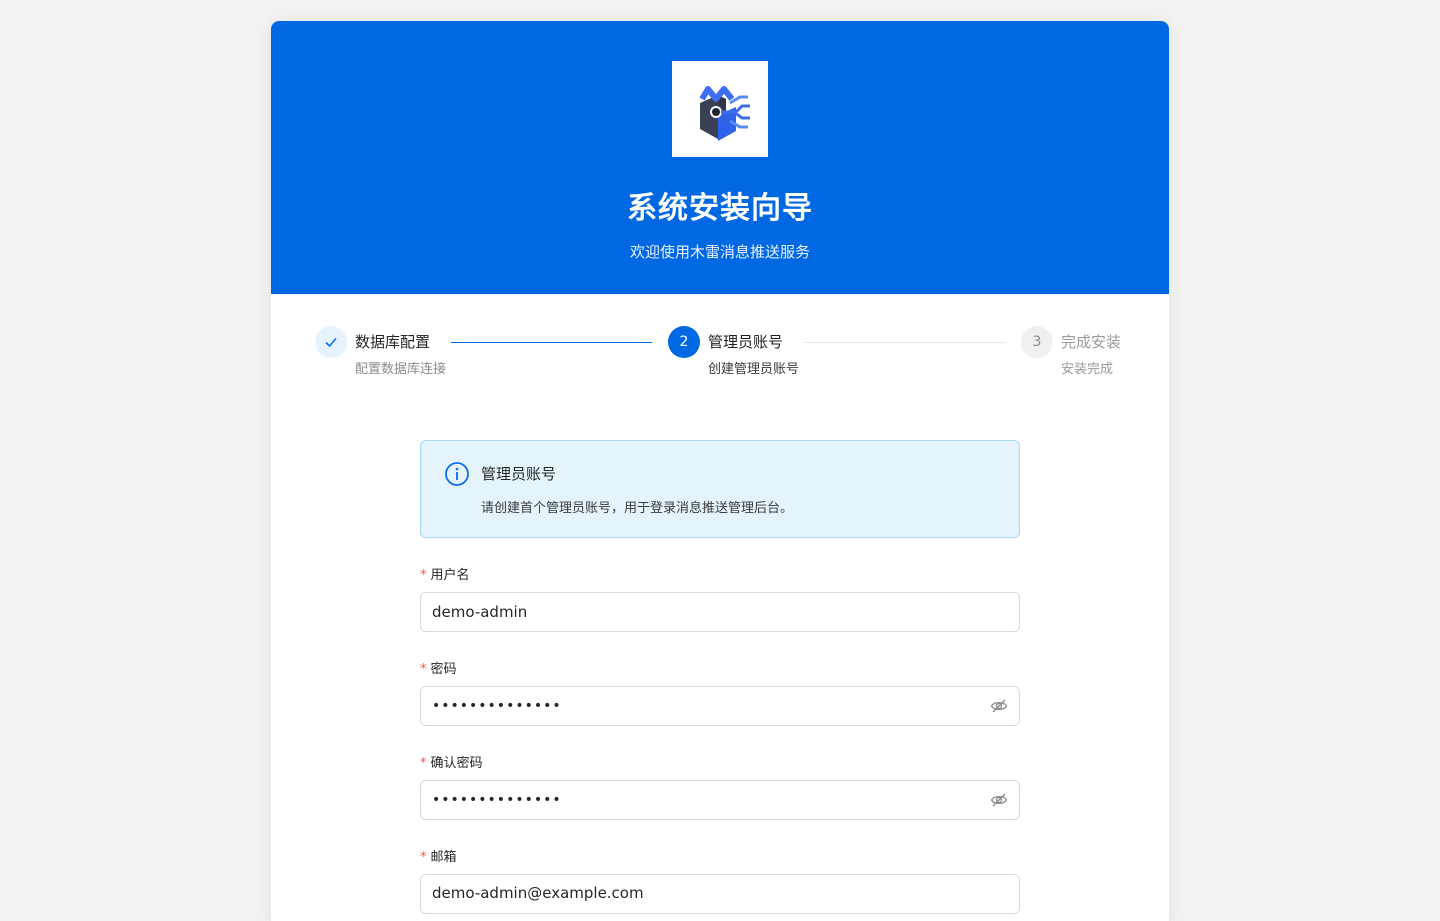 This screenshot has width=1440, height=921. I want to click on confirm-password-label: * 确认密码, so click(451, 761).